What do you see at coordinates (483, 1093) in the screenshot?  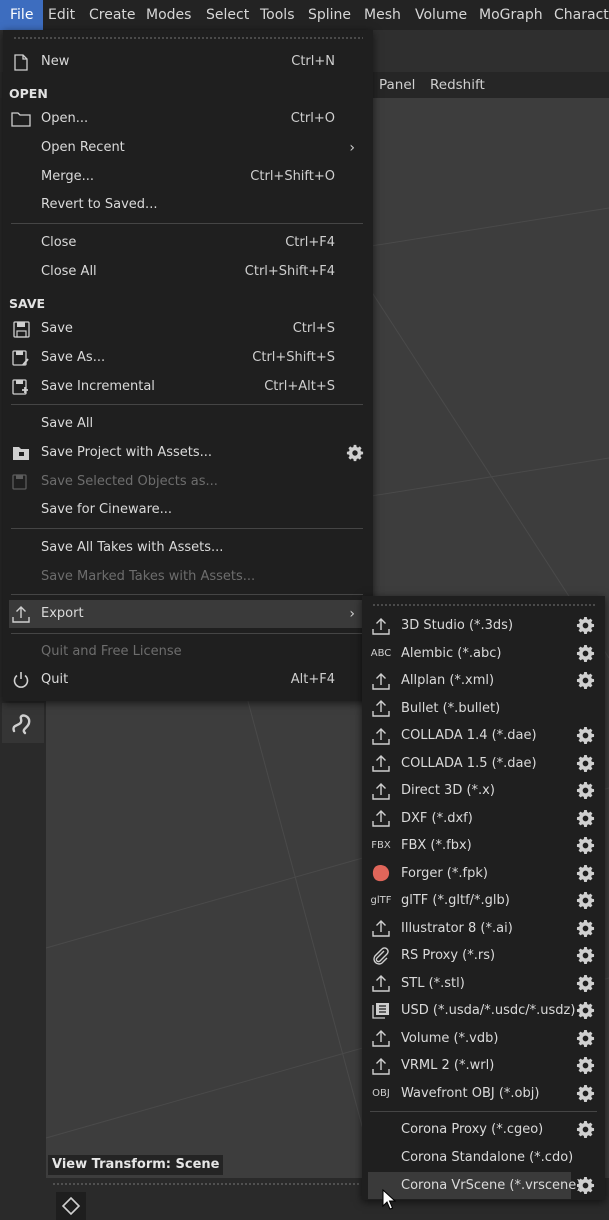 I see `export-item-wavefront-obj-obj: OBJ Wavefront OBJ (*.obj)` at bounding box center [483, 1093].